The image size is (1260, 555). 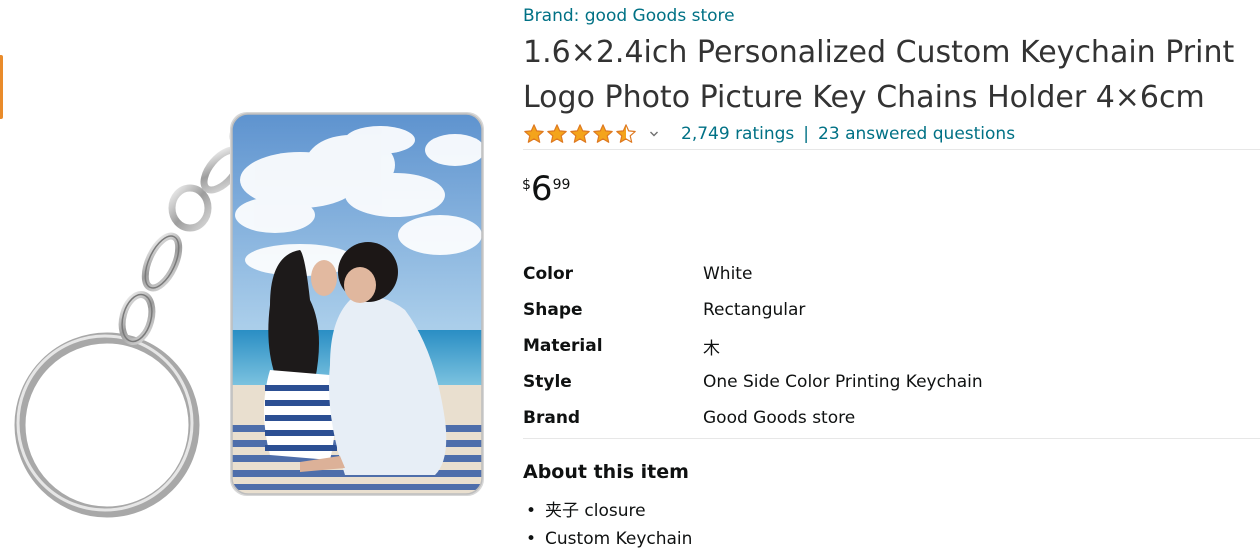 What do you see at coordinates (552, 418) in the screenshot?
I see `spec-label: Brand` at bounding box center [552, 418].